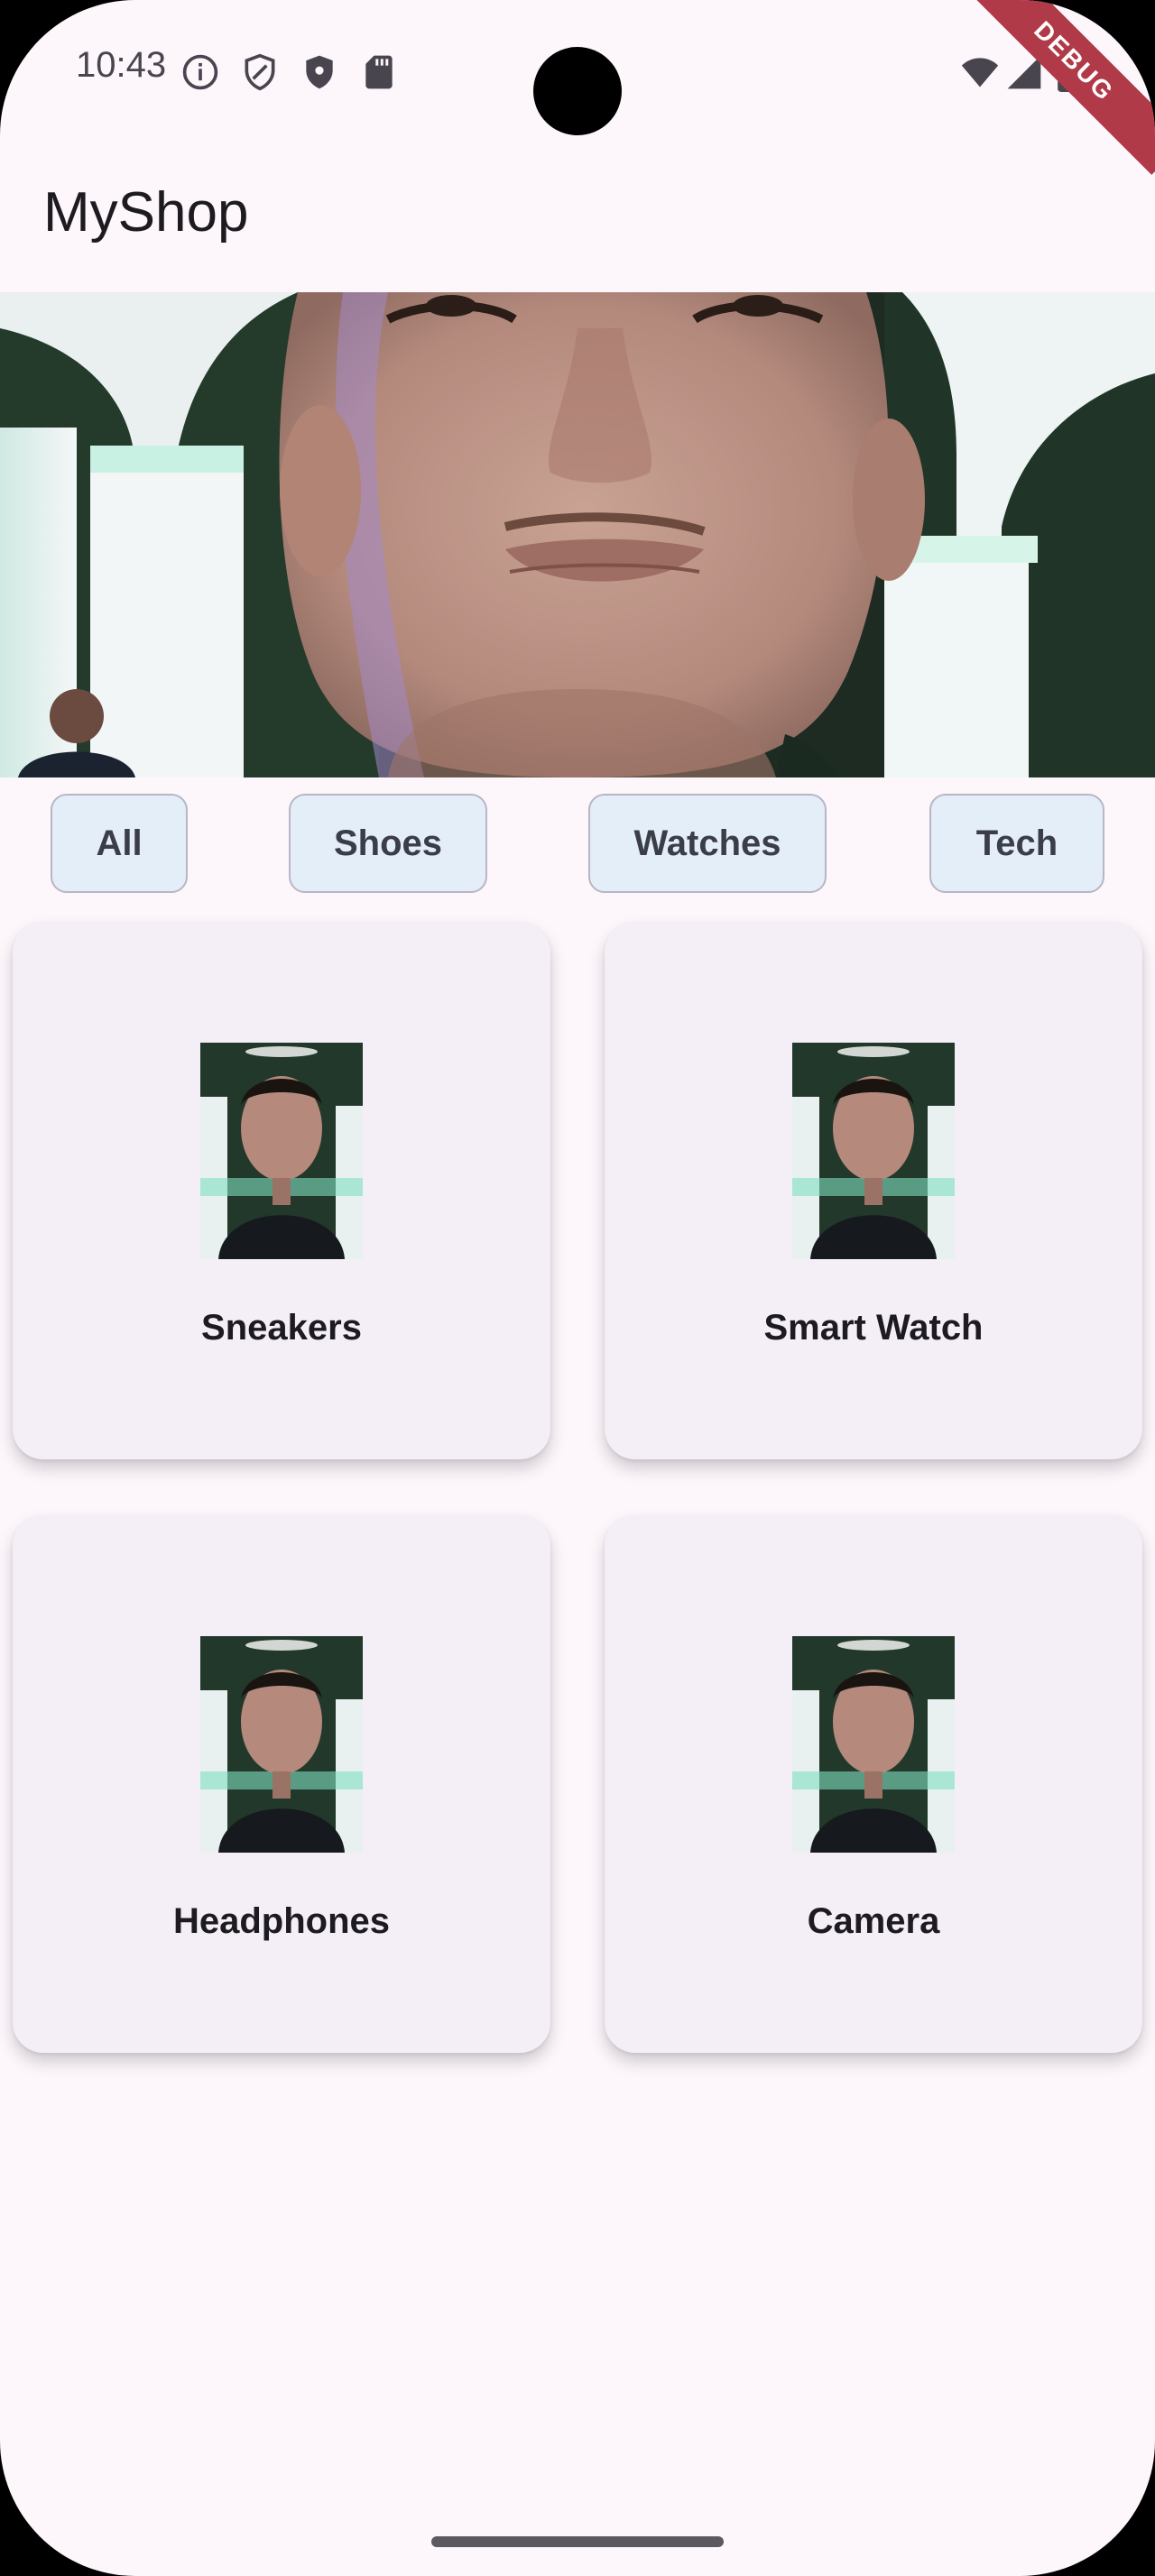  I want to click on home-indicator, so click(577, 2541).